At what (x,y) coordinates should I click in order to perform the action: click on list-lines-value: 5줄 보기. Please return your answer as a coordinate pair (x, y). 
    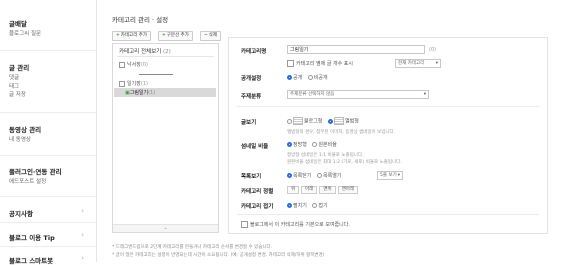
    Looking at the image, I should click on (388, 175).